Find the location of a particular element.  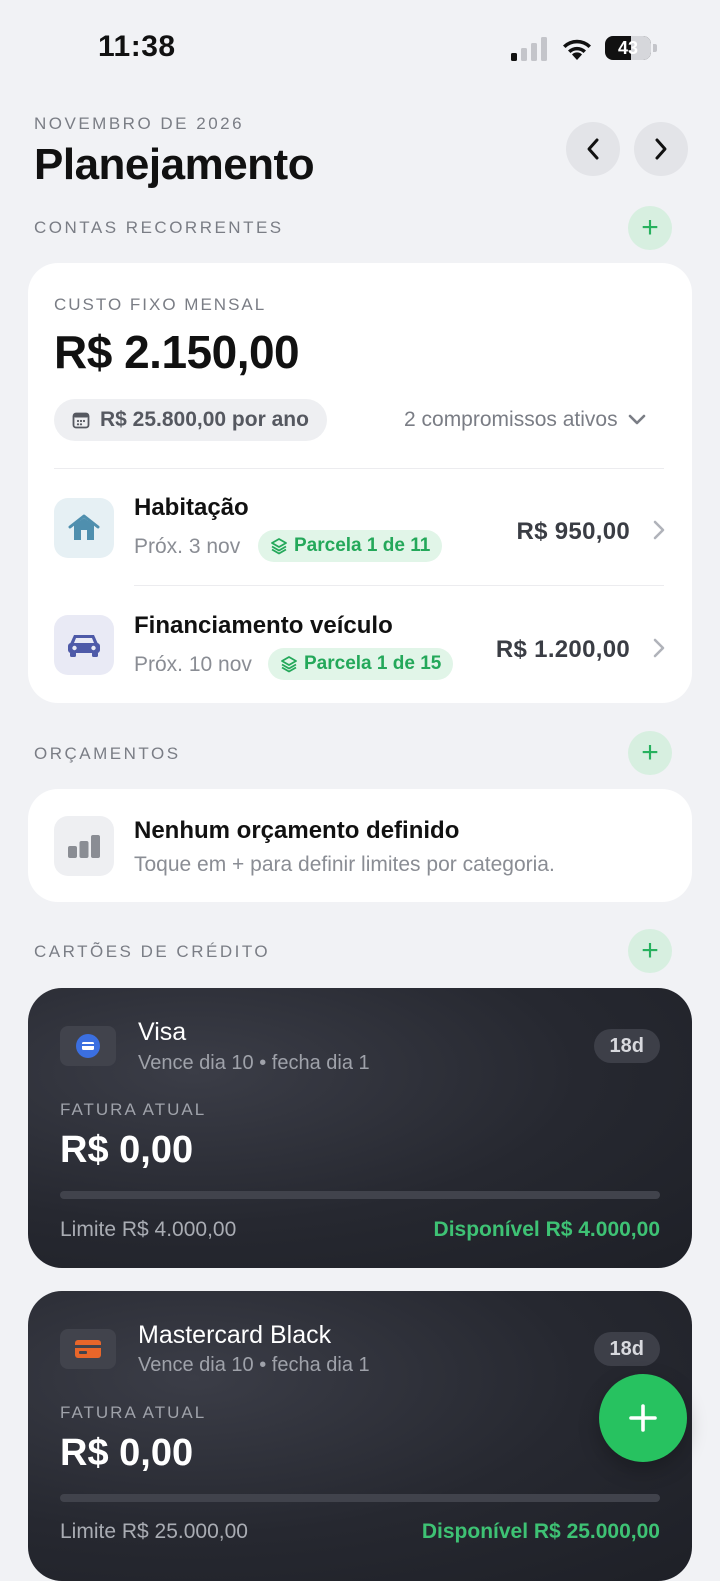

card-available: Disponível R$ 25.000,00 is located at coordinates (540, 1531).